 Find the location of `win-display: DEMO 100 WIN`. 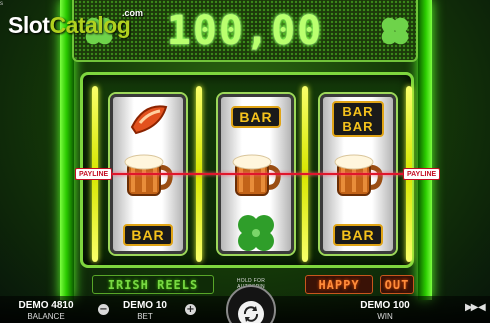

win-display: DEMO 100 WIN is located at coordinates (385, 311).